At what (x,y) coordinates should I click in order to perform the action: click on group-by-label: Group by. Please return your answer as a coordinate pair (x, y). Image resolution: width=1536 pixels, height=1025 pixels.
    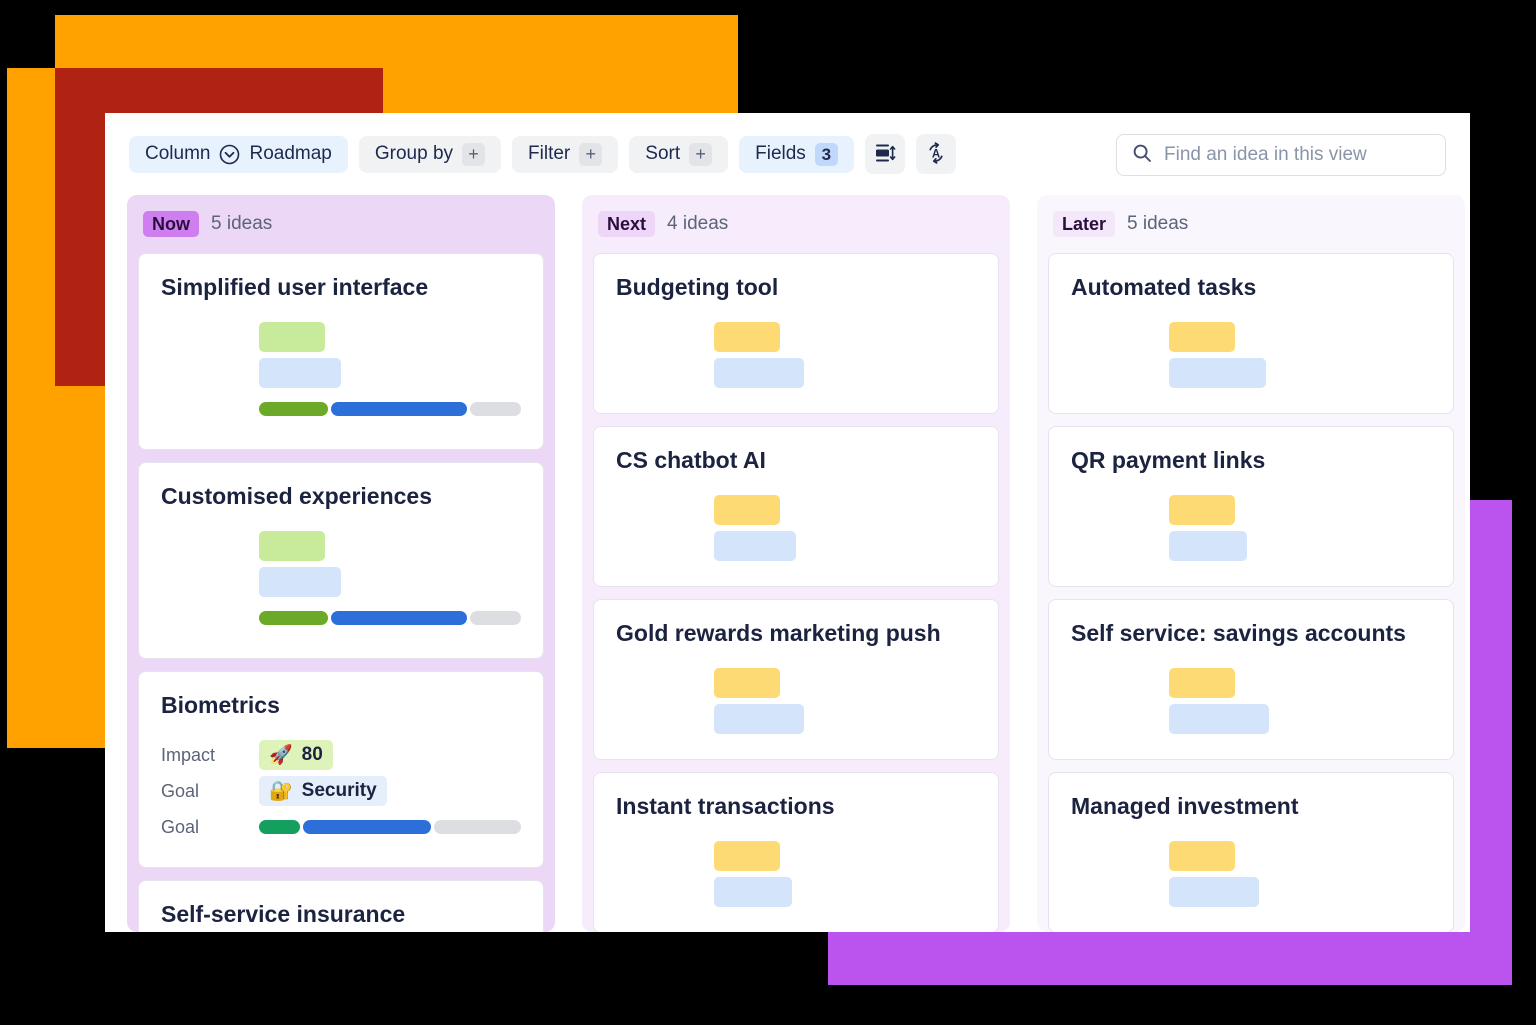
    Looking at the image, I should click on (414, 153).